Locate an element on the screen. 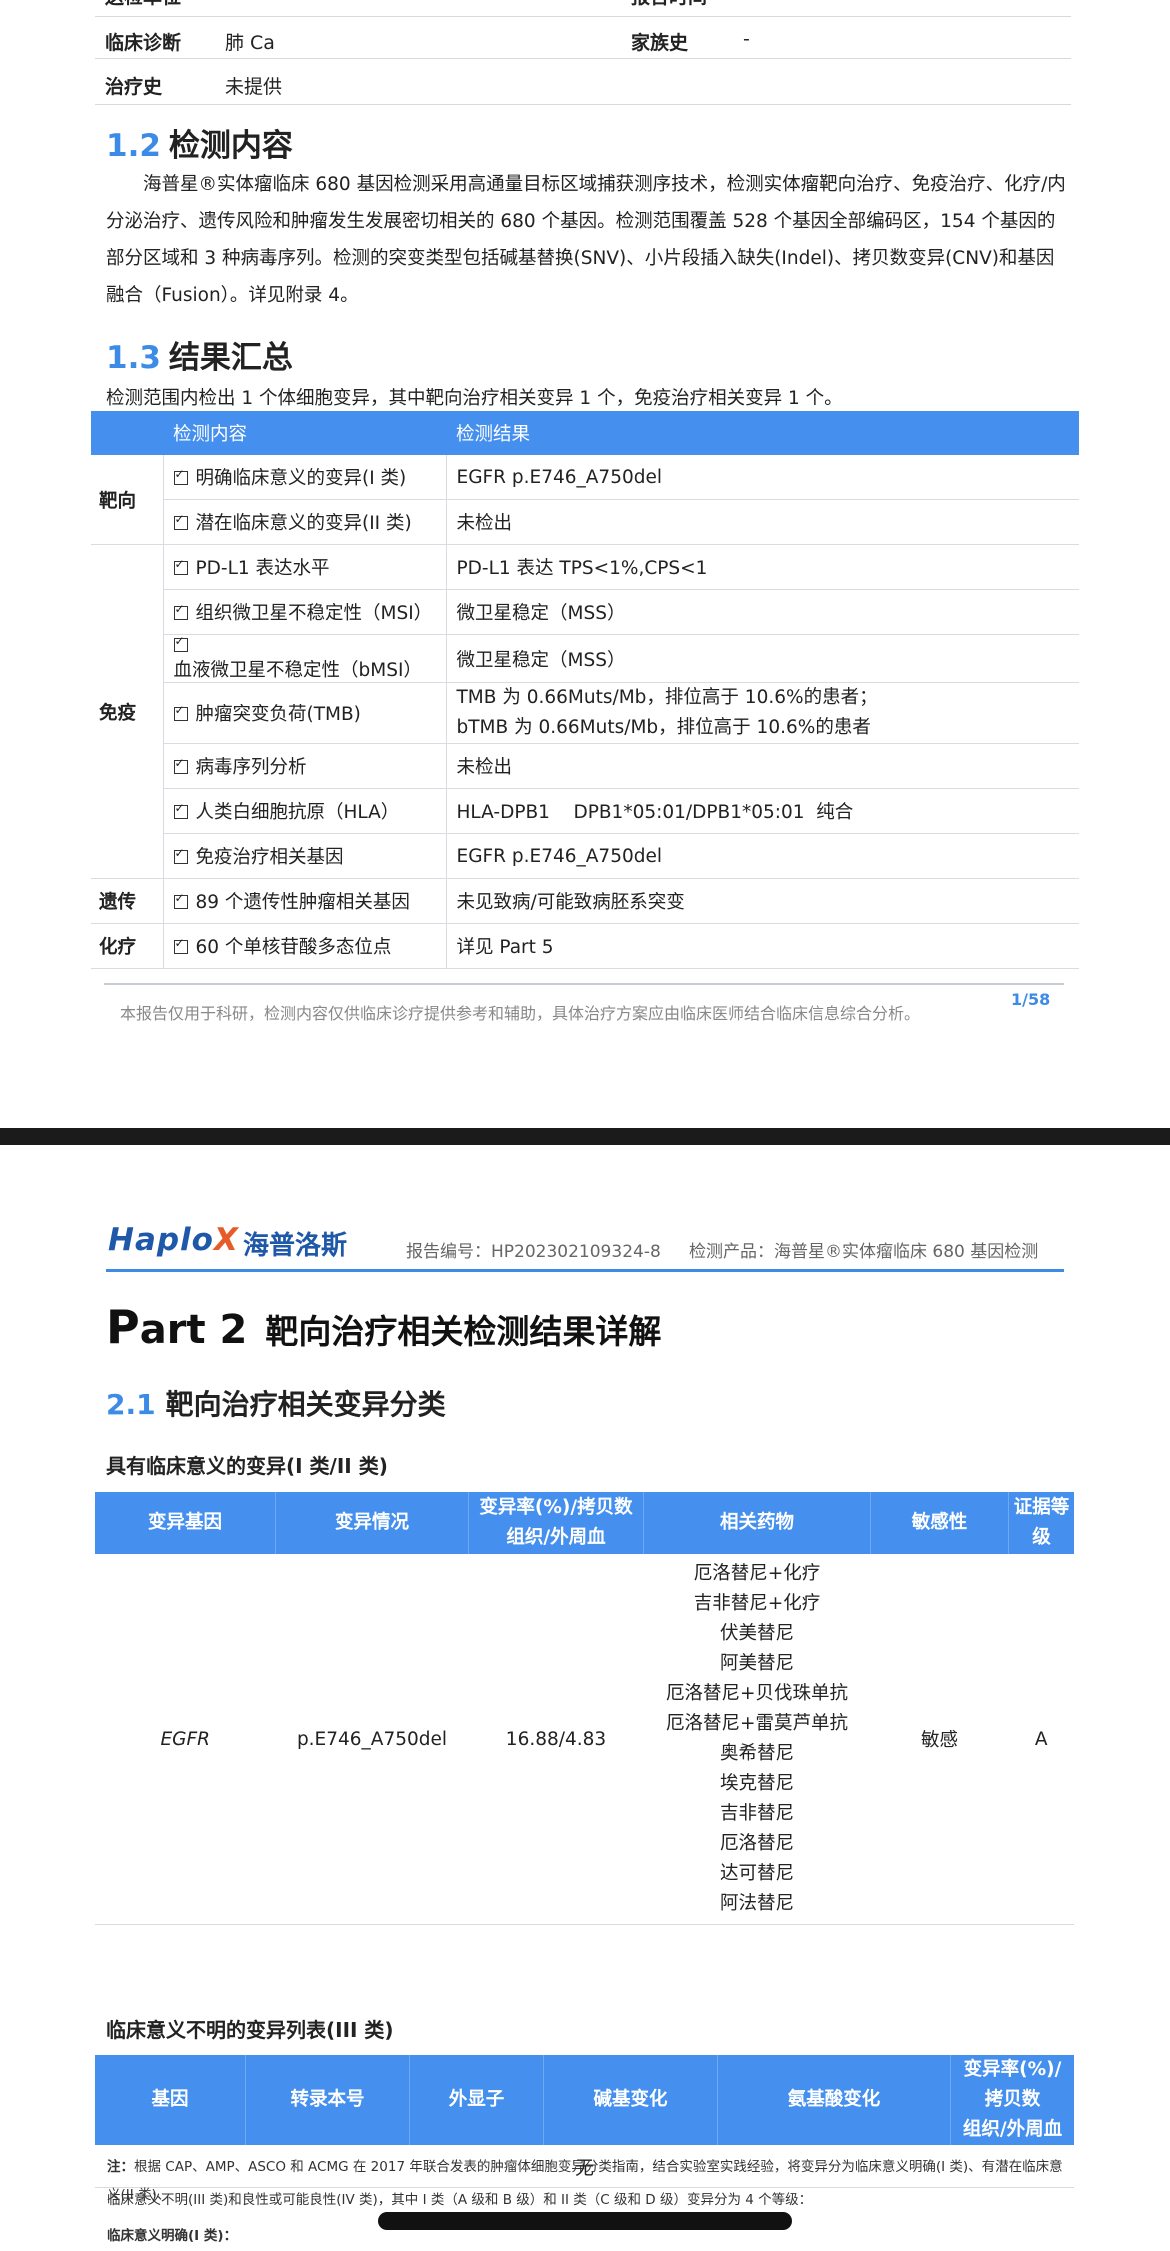  item-label: 组织微卫星不稳定性（MSI） is located at coordinates (314, 613).